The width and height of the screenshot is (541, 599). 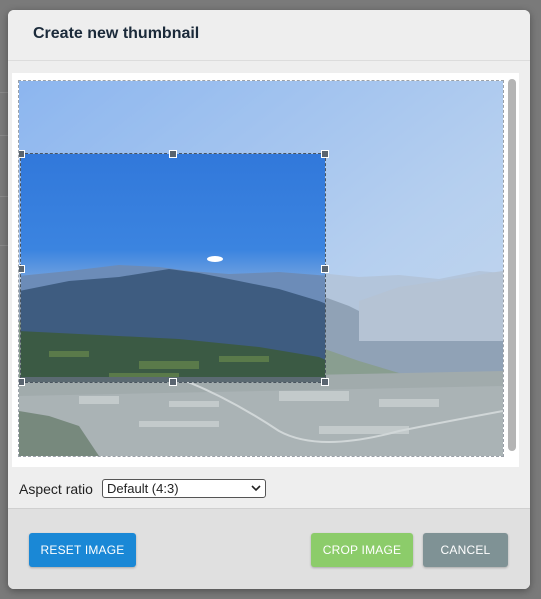 What do you see at coordinates (173, 382) in the screenshot?
I see `crop-handle-bottom` at bounding box center [173, 382].